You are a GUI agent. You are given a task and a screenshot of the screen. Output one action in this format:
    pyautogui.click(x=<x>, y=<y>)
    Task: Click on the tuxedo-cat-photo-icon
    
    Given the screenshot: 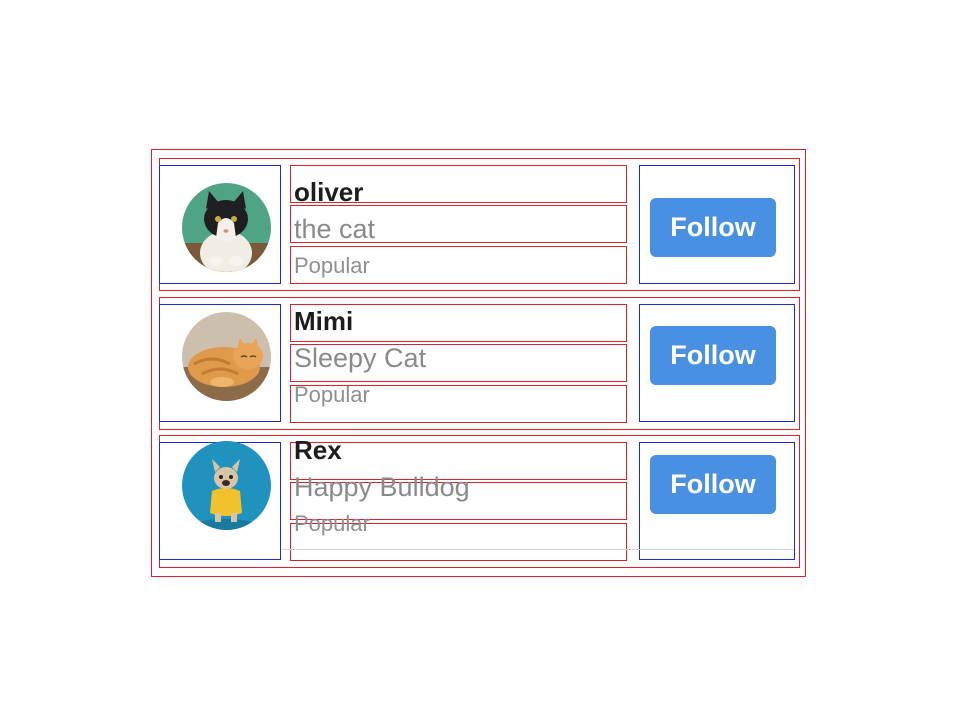 What is the action you would take?
    pyautogui.click(x=226, y=227)
    